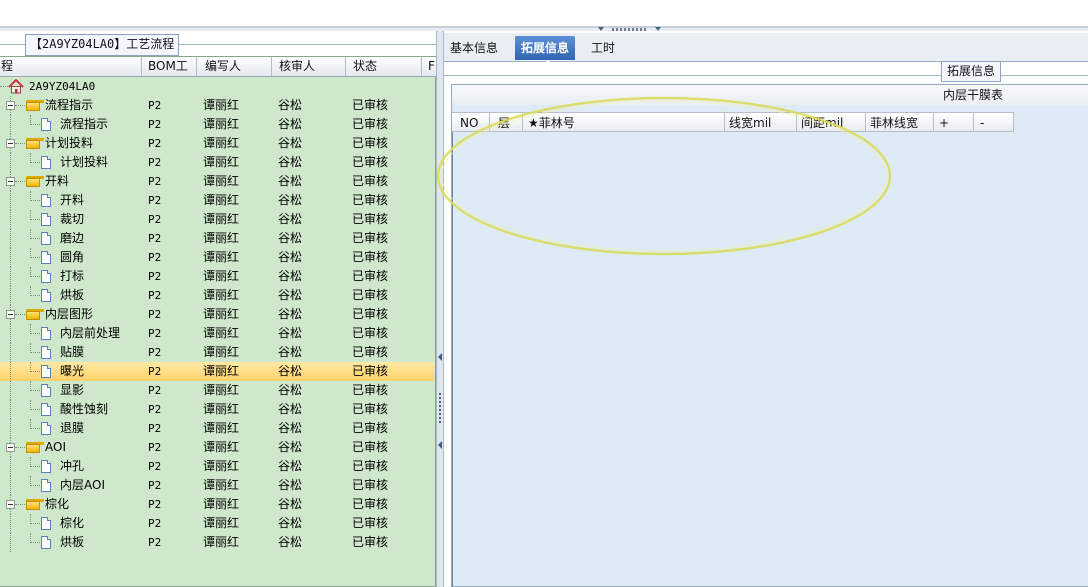 Image resolution: width=1088 pixels, height=587 pixels. I want to click on panel-splitter, so click(440, 309).